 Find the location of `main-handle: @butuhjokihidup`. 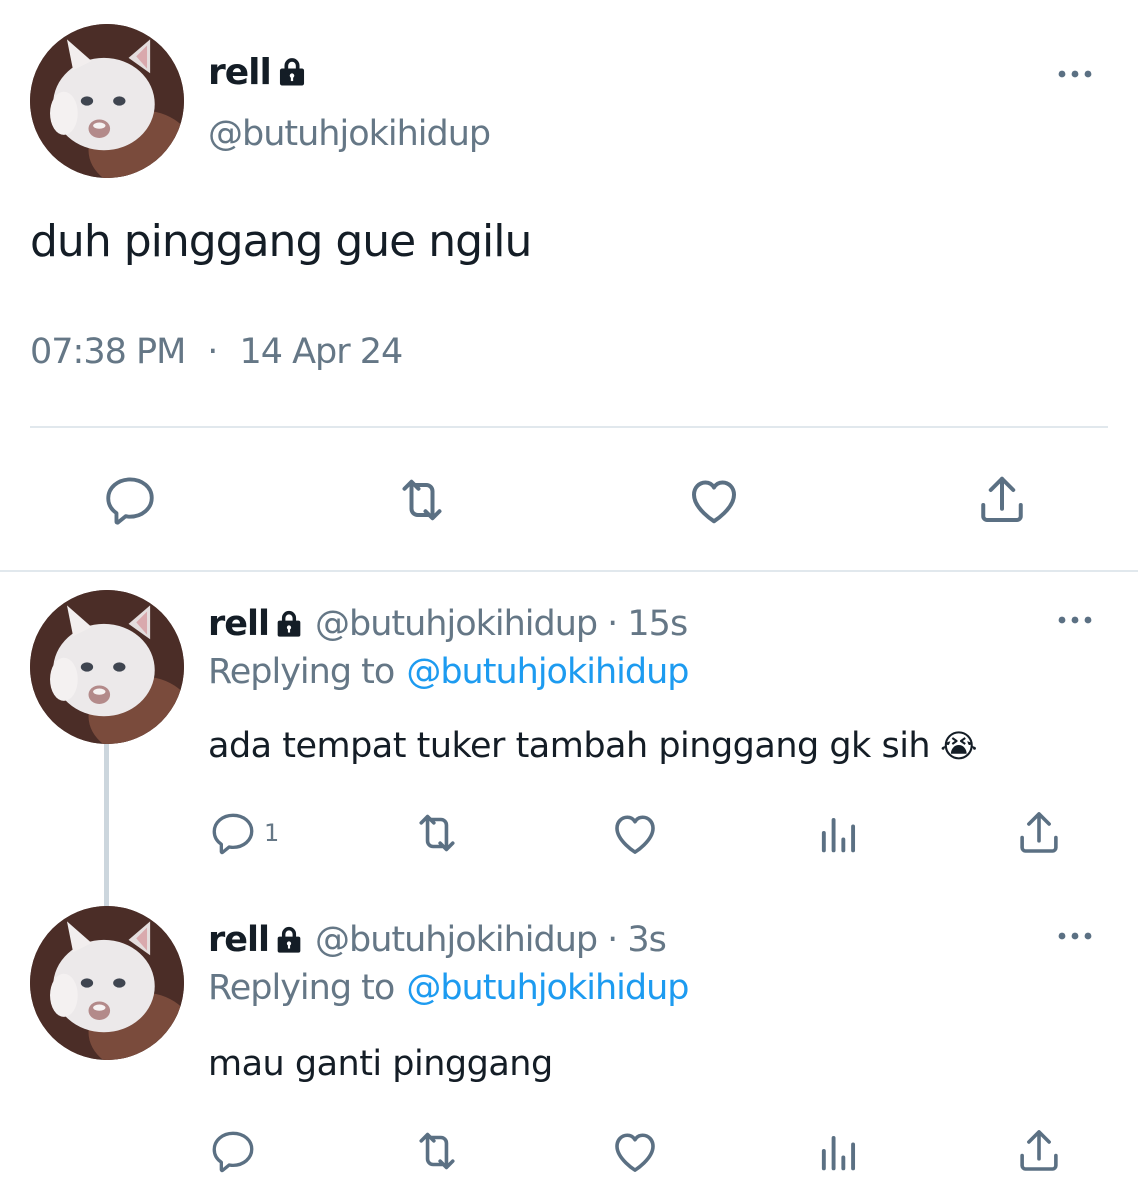

main-handle: @butuhjokihidup is located at coordinates (349, 134).